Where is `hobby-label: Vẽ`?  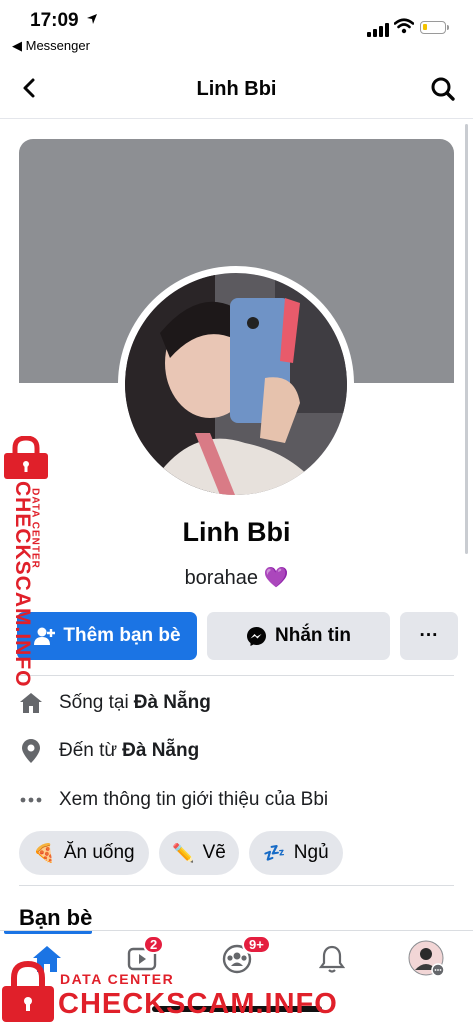 hobby-label: Vẽ is located at coordinates (214, 852).